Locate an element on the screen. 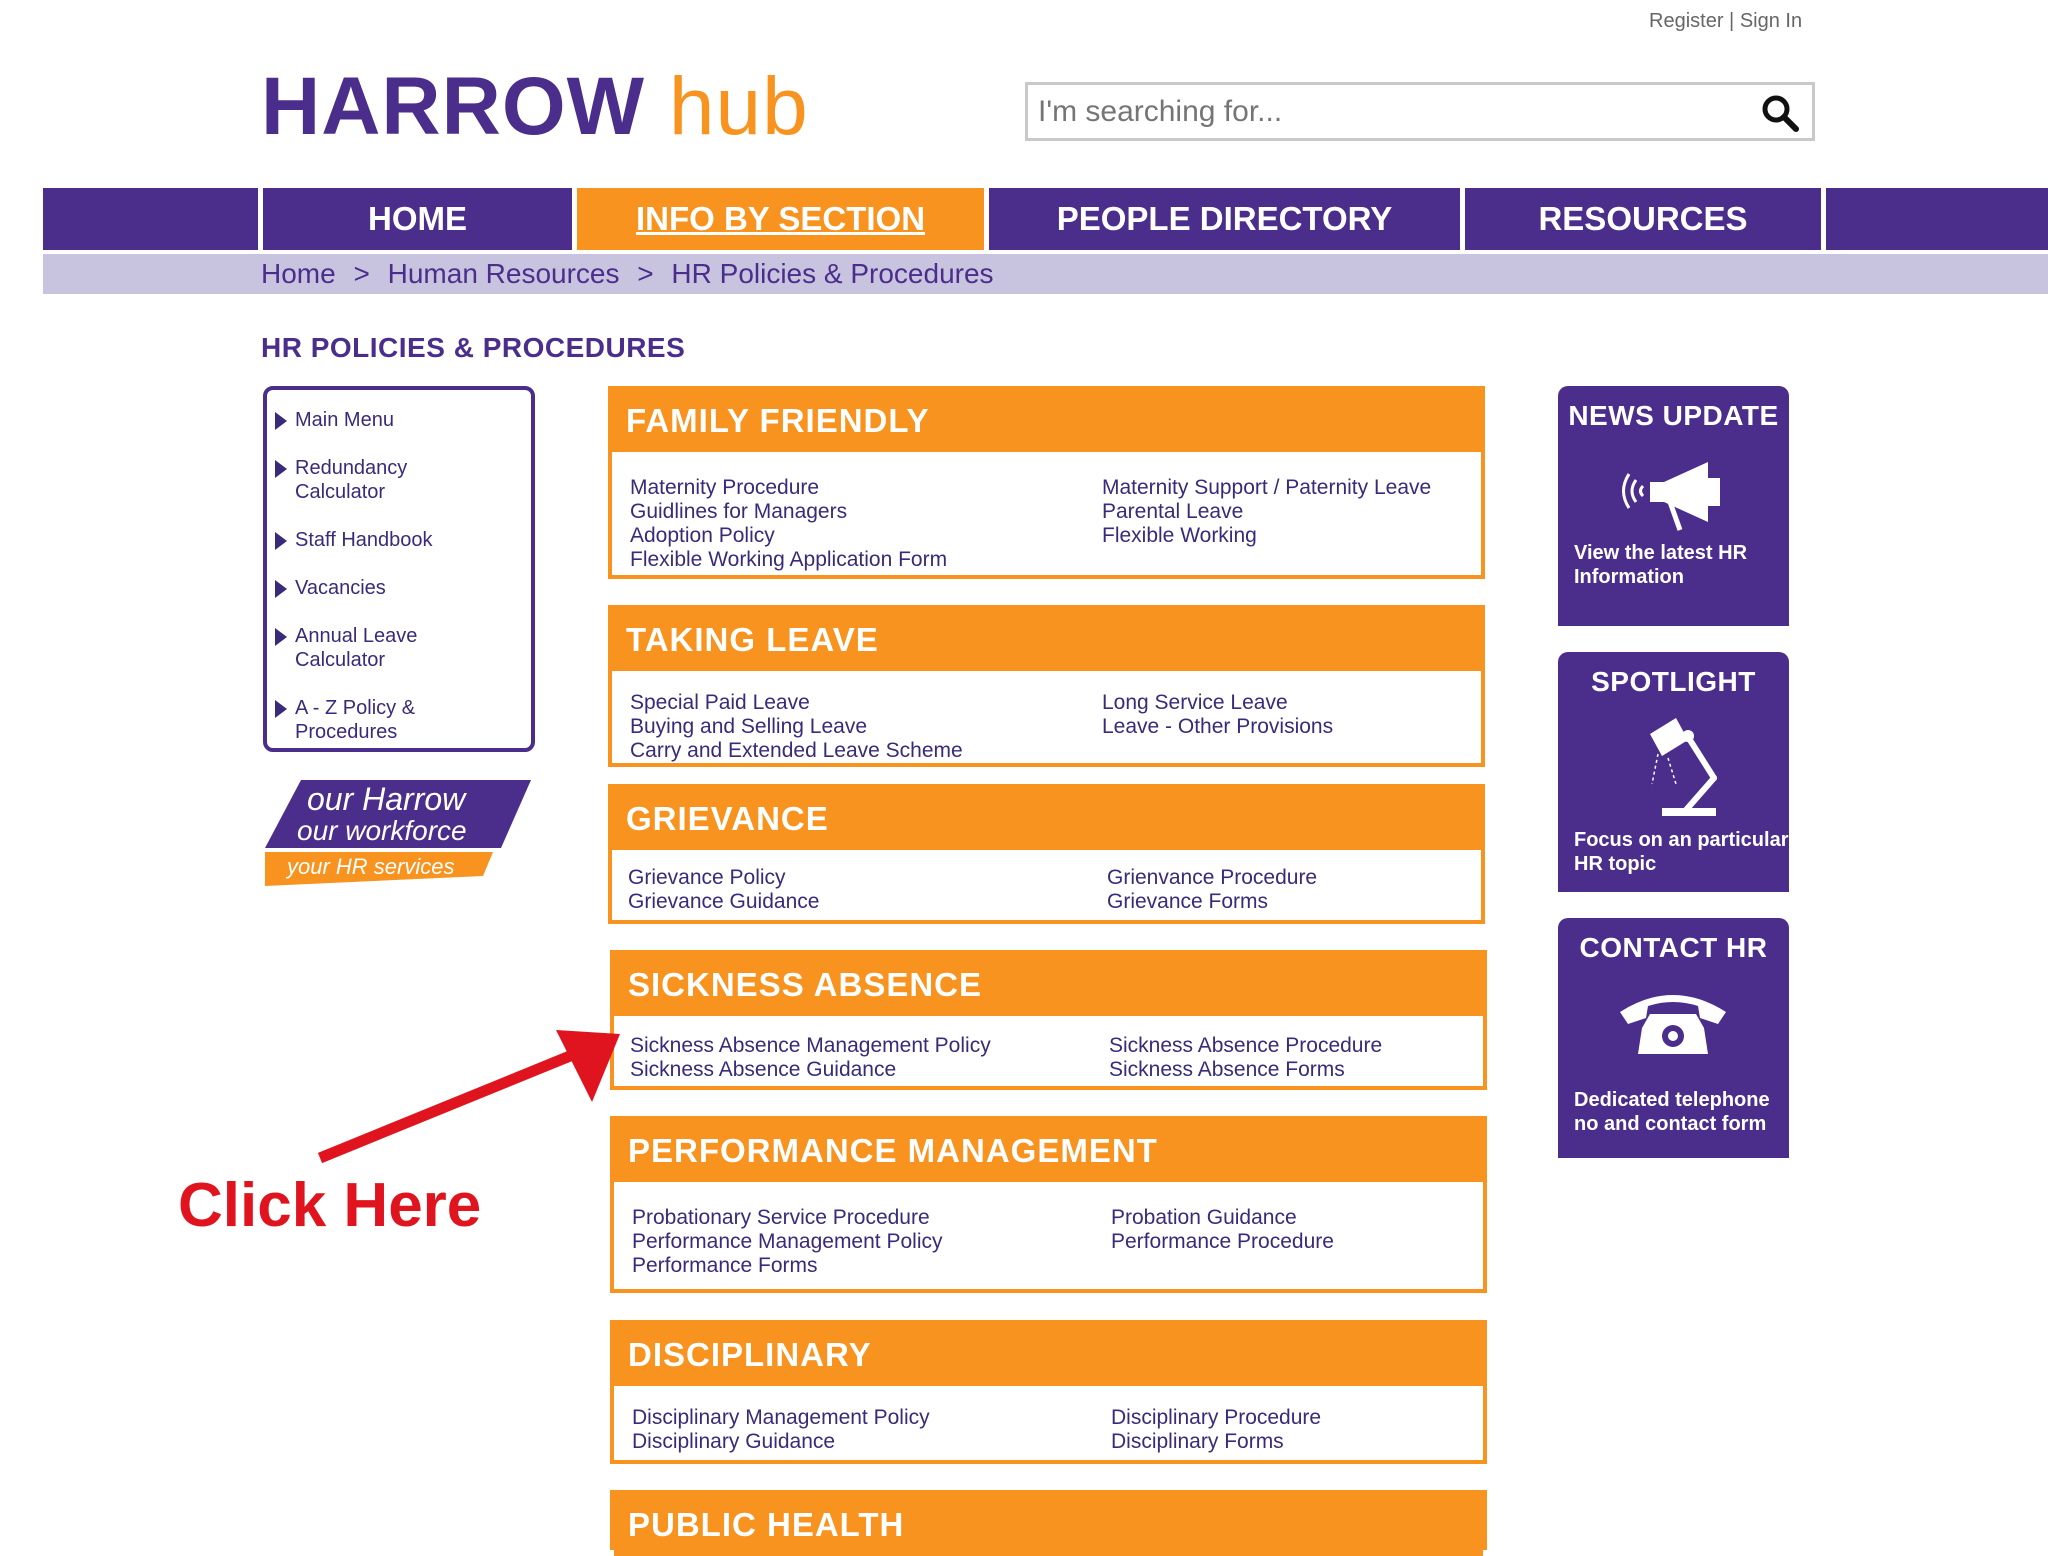 The image size is (2048, 1556). section-link: Long Service Leave is located at coordinates (1217, 703).